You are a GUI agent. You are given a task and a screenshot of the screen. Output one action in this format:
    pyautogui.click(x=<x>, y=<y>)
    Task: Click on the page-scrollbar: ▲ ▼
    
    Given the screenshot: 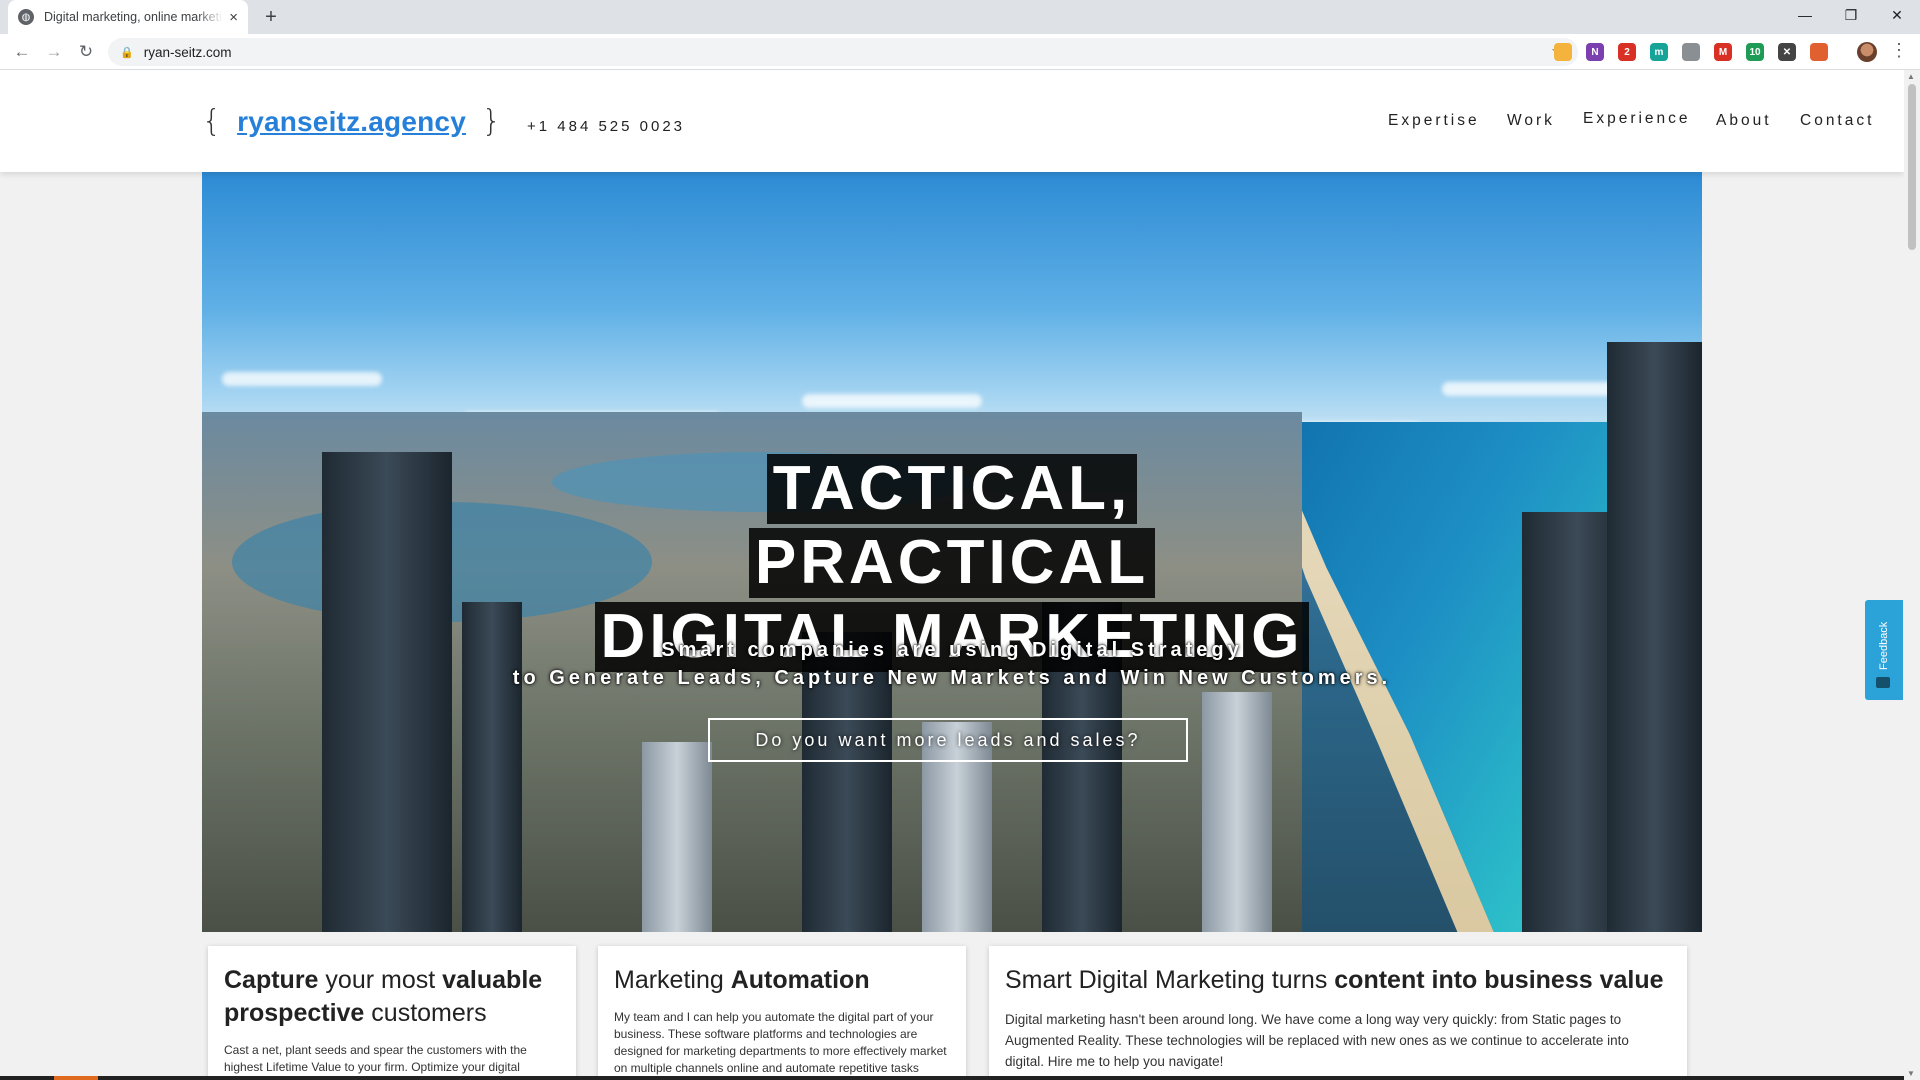 What is the action you would take?
    pyautogui.click(x=1912, y=575)
    